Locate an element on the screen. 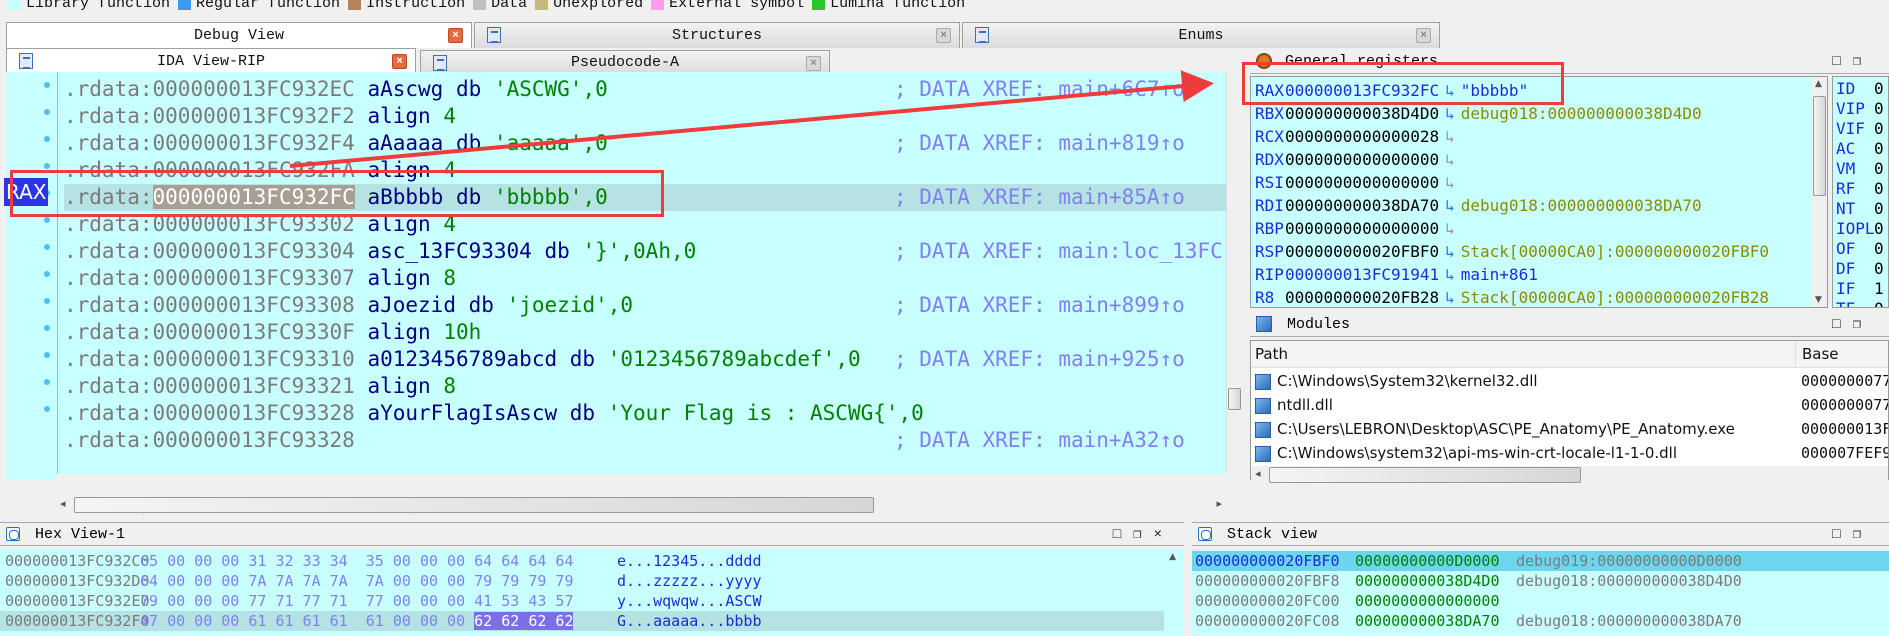 The image size is (1889, 636). panel-buttons: □❐ is located at coordinates (1852, 325).